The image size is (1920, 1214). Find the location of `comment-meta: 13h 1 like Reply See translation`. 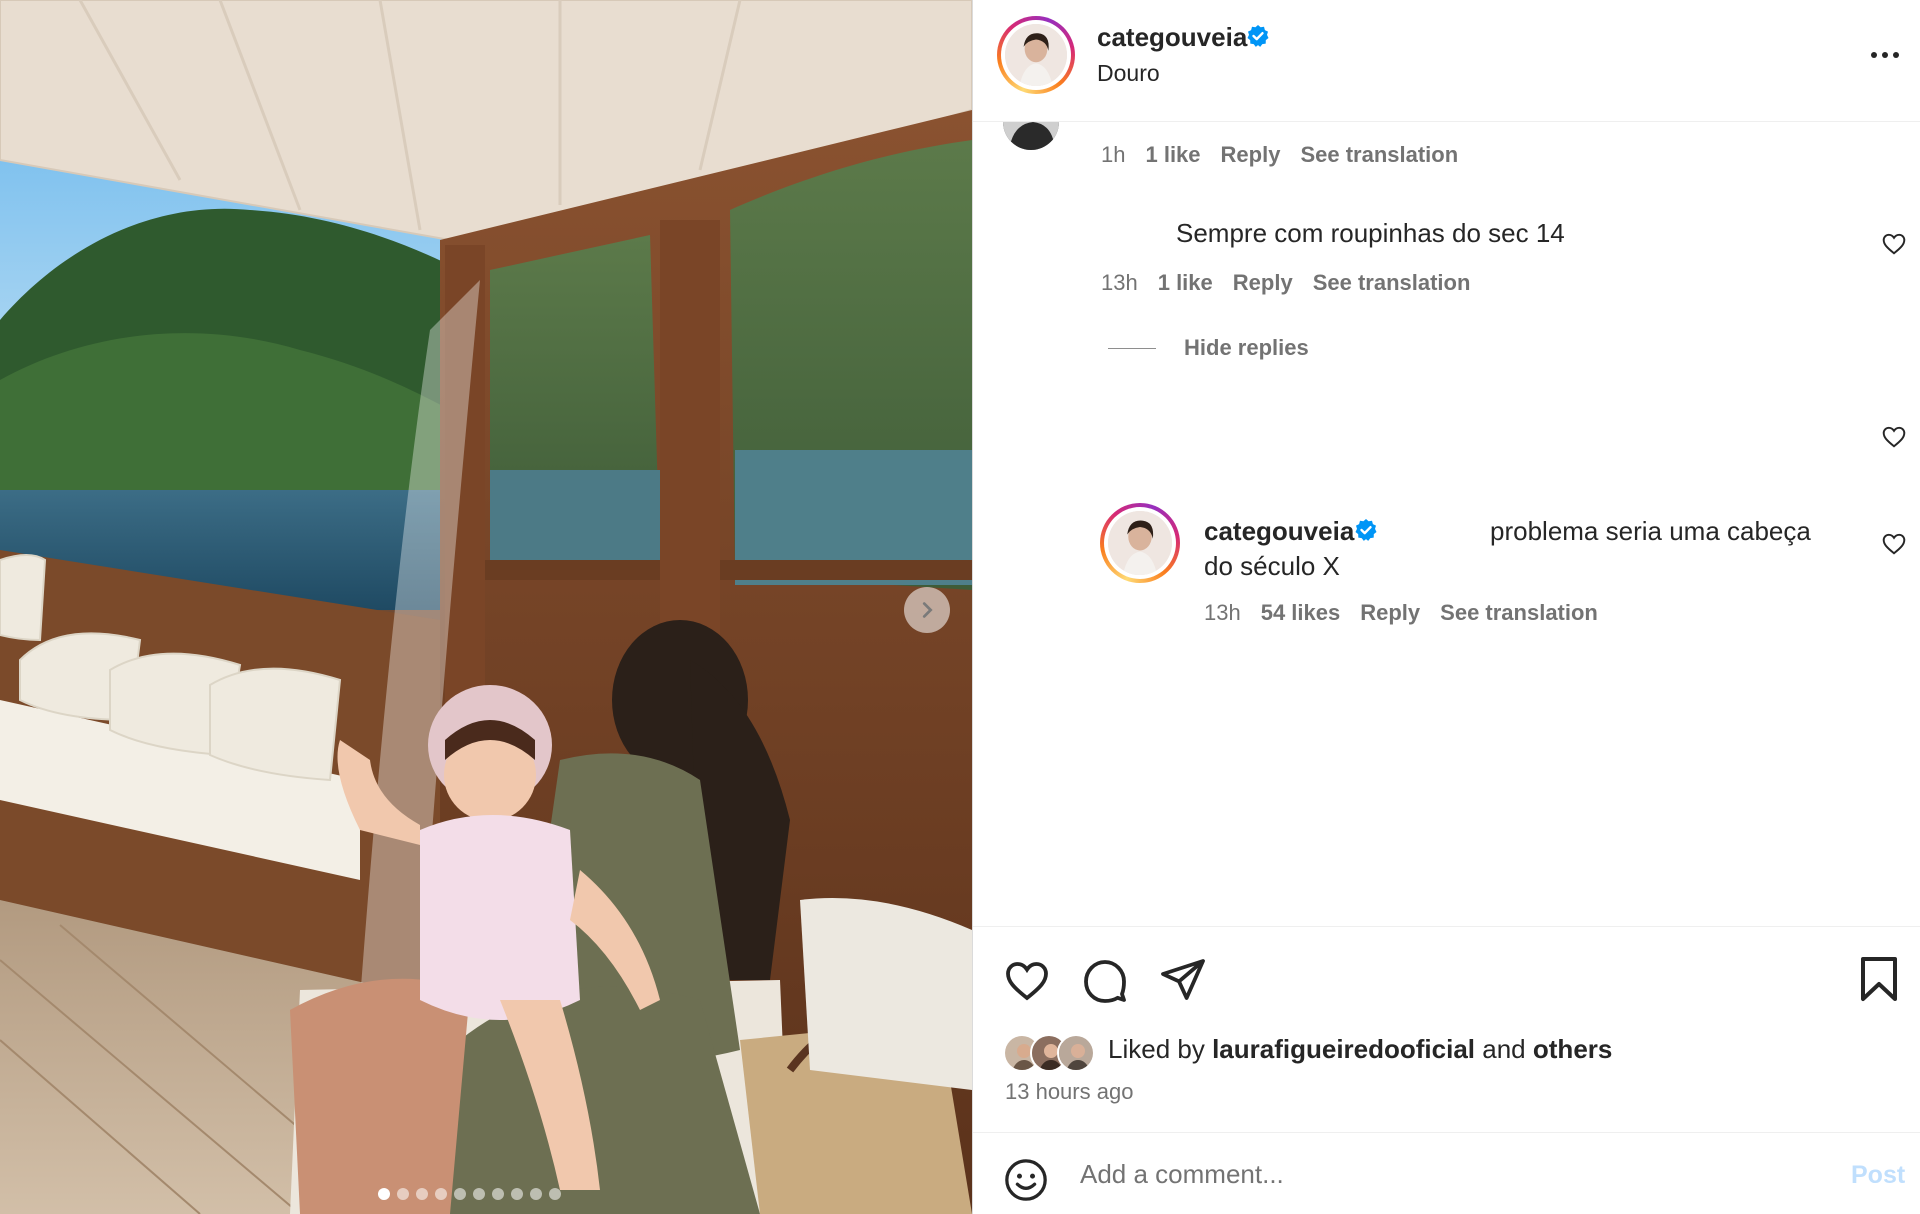

comment-meta: 13h 1 like Reply See translation is located at coordinates (1295, 283).